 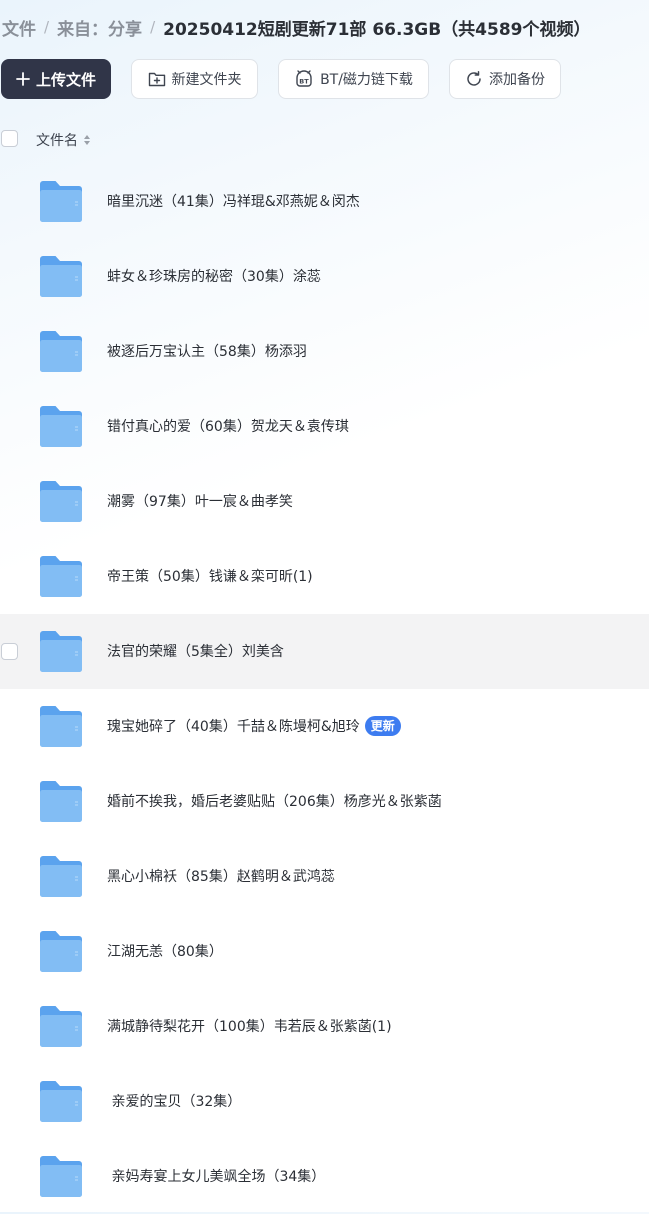 What do you see at coordinates (324, 651) in the screenshot?
I see `file-row: 法官的荣耀（5集全）刘美含` at bounding box center [324, 651].